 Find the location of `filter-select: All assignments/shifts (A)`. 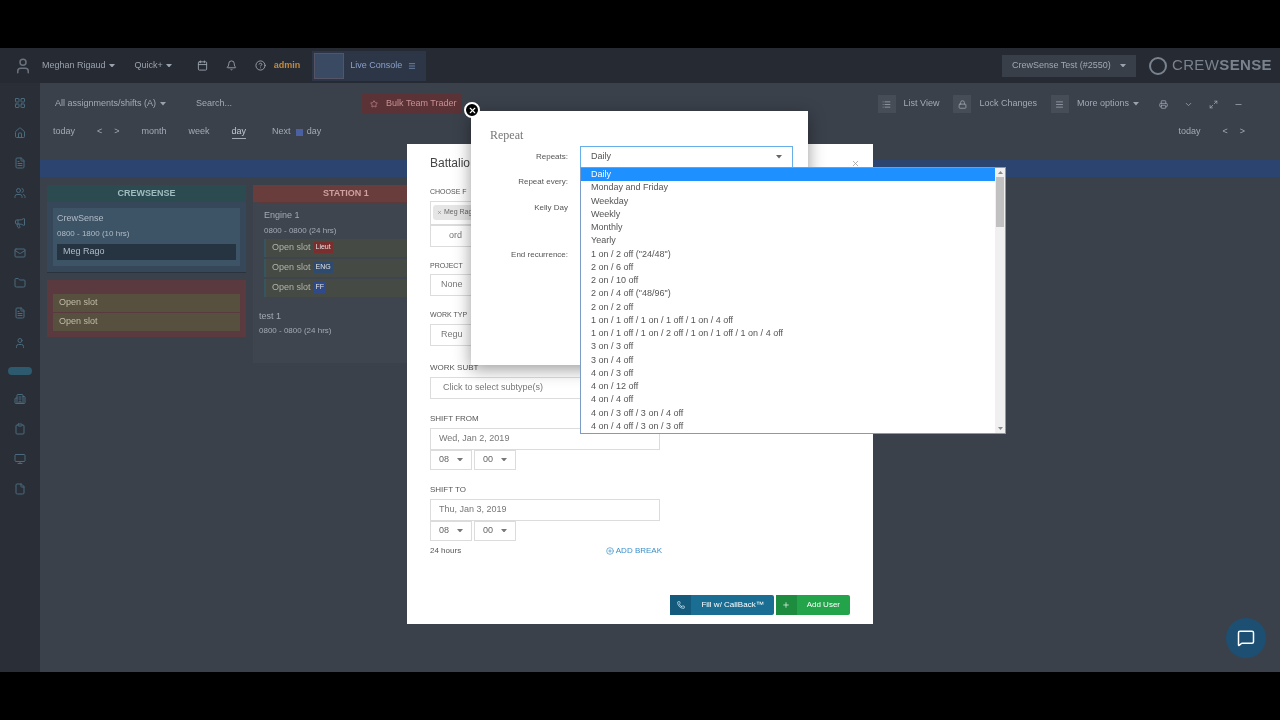

filter-select: All assignments/shifts (A) is located at coordinates (111, 104).